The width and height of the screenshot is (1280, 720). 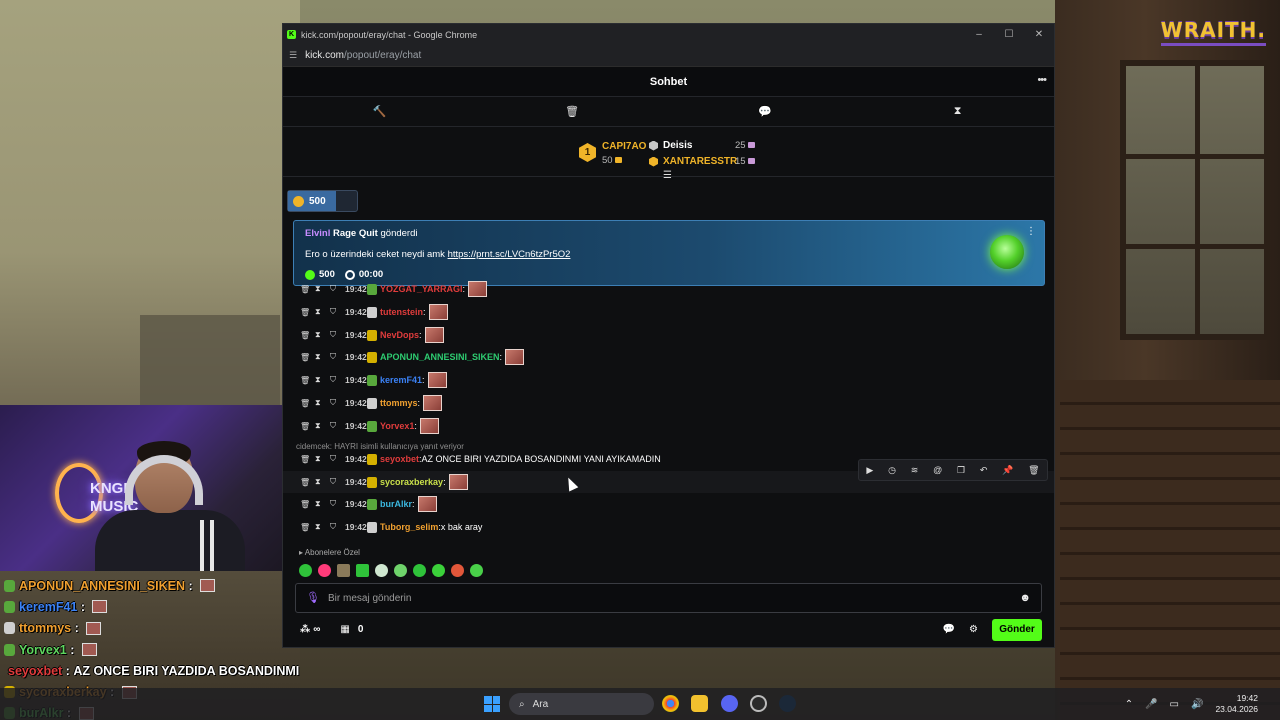 I want to click on leaderboard-first-name: CAPI7AO, so click(x=624, y=146).